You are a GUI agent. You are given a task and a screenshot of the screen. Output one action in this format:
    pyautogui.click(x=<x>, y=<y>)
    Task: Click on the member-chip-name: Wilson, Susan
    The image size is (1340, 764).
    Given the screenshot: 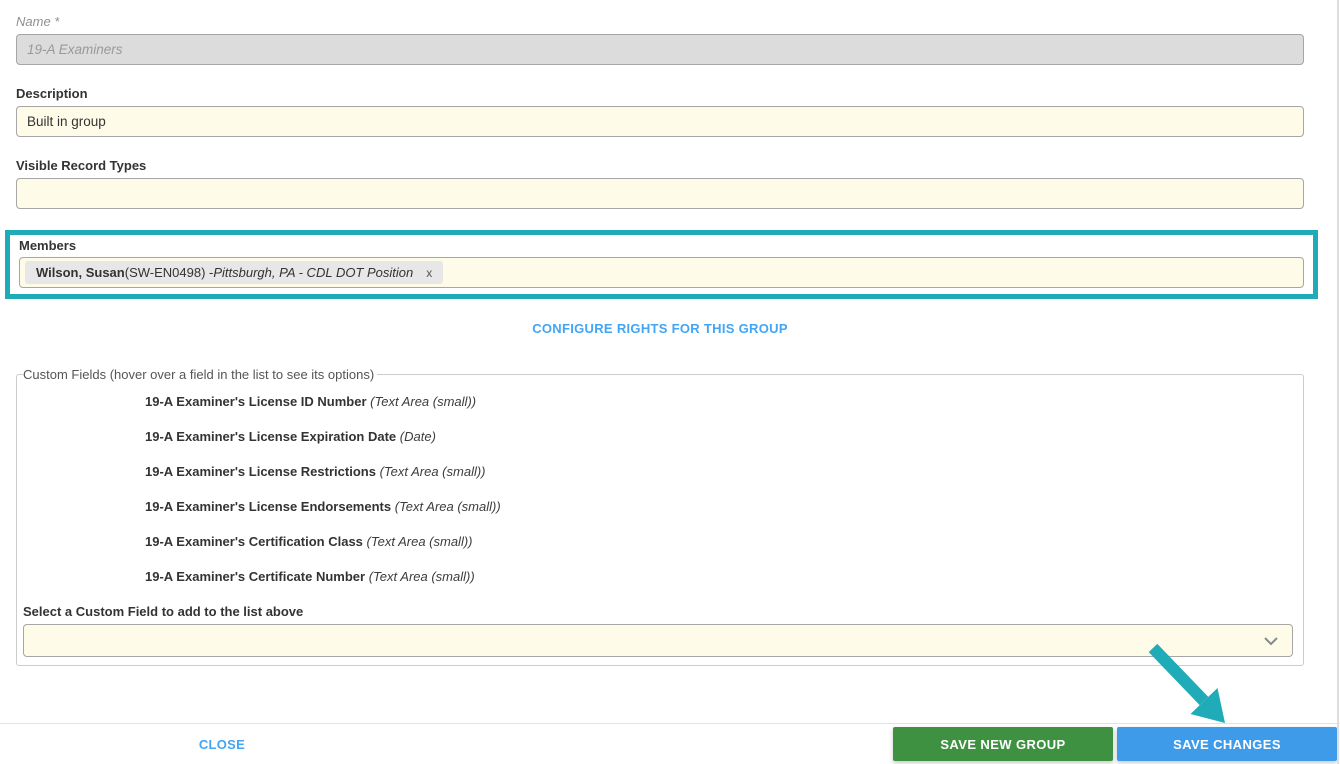 What is the action you would take?
    pyautogui.click(x=80, y=272)
    